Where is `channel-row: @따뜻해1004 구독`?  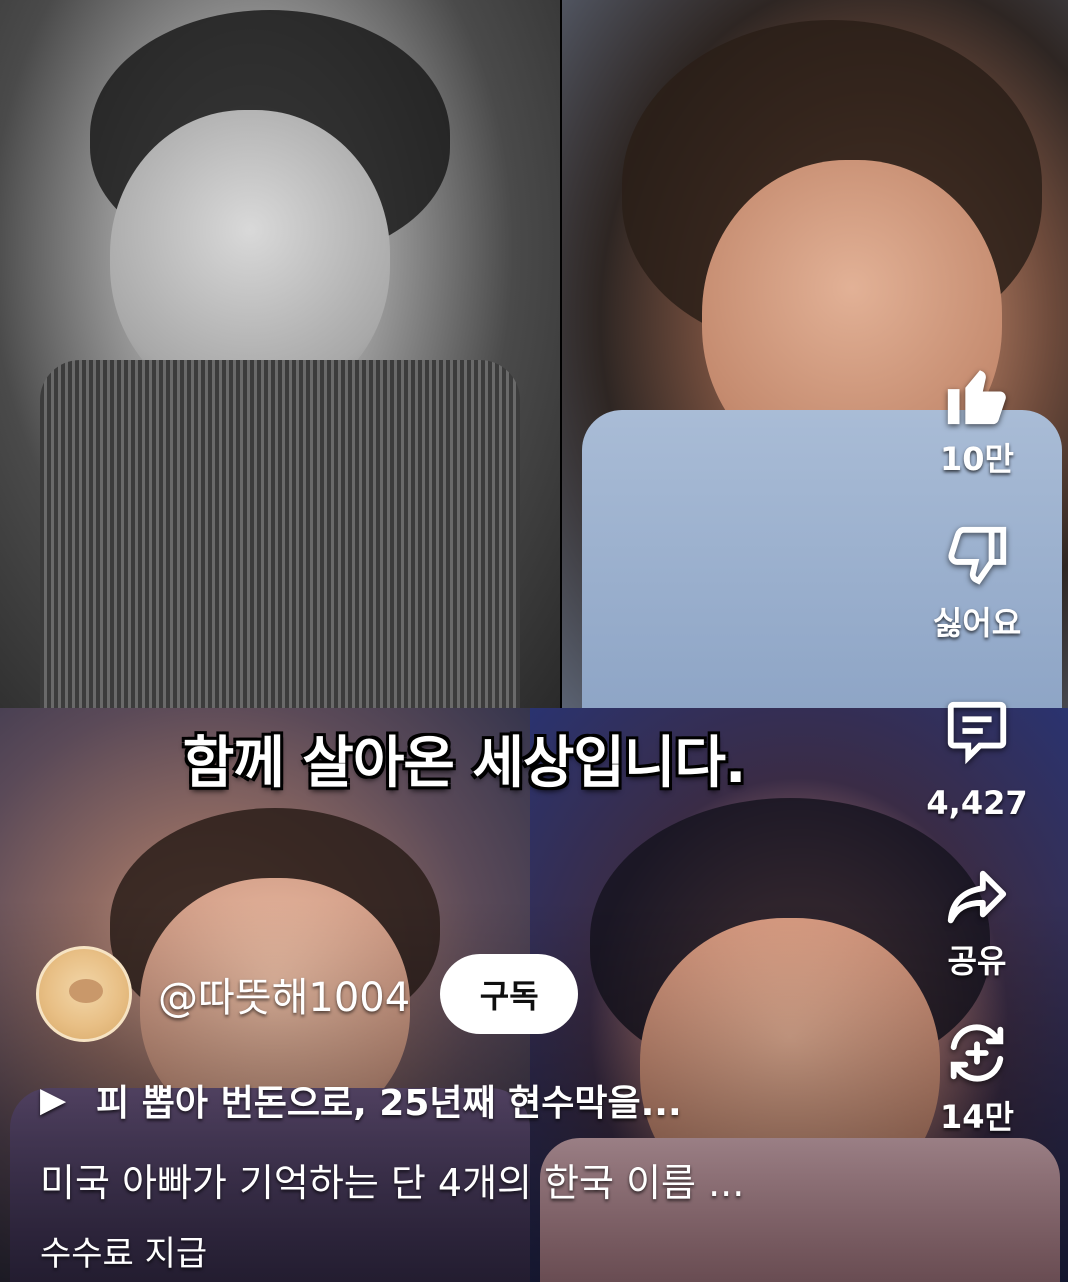 channel-row: @따뜻해1004 구독 is located at coordinates (307, 994).